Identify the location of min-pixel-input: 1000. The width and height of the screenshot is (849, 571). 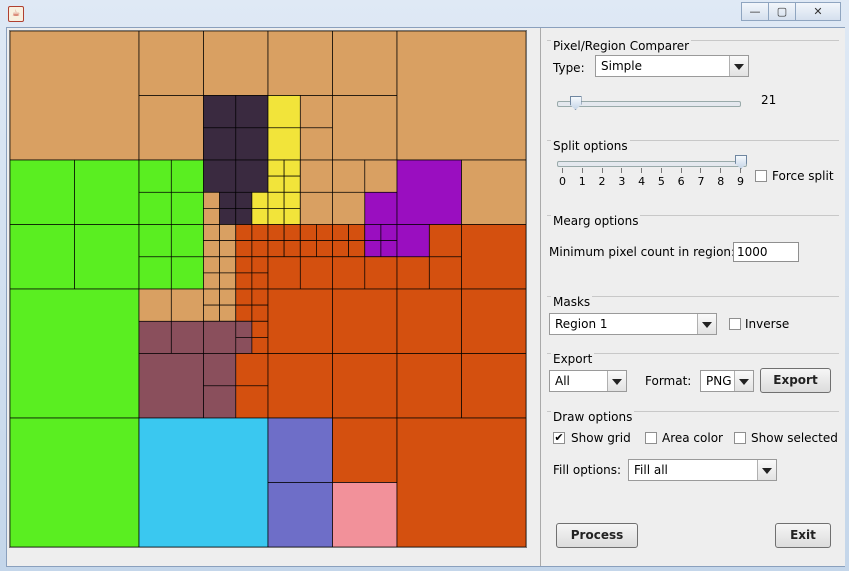
(766, 252).